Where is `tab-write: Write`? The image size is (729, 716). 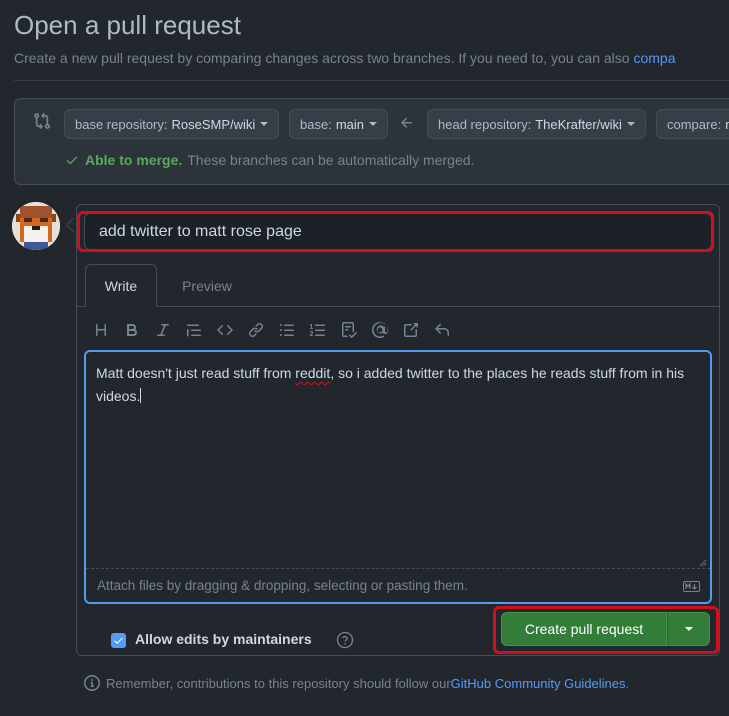 tab-write: Write is located at coordinates (121, 285).